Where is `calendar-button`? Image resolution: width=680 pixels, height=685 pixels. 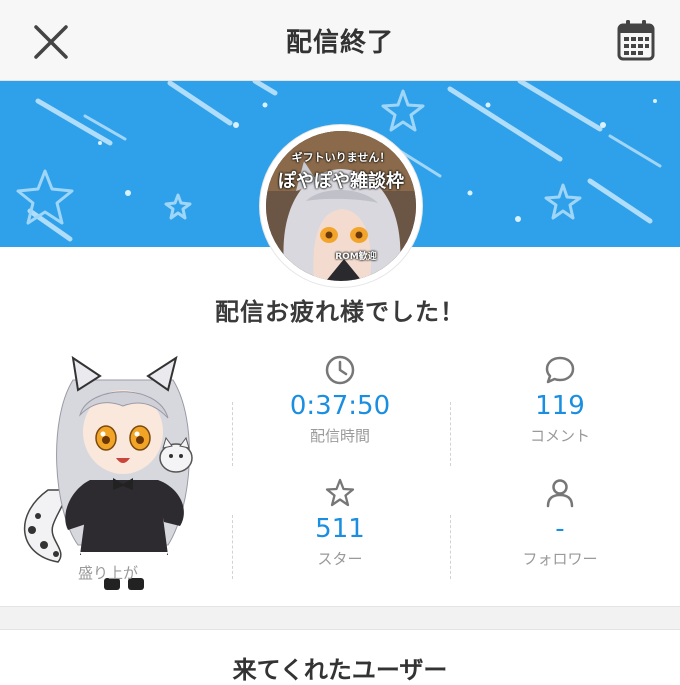
calendar-button is located at coordinates (636, 40).